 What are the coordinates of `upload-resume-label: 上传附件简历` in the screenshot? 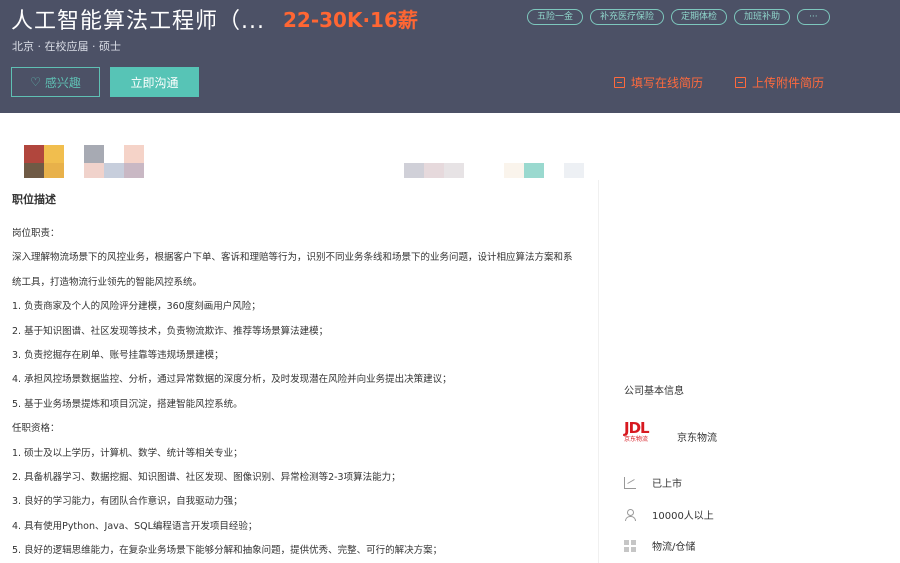 It's located at (788, 83).